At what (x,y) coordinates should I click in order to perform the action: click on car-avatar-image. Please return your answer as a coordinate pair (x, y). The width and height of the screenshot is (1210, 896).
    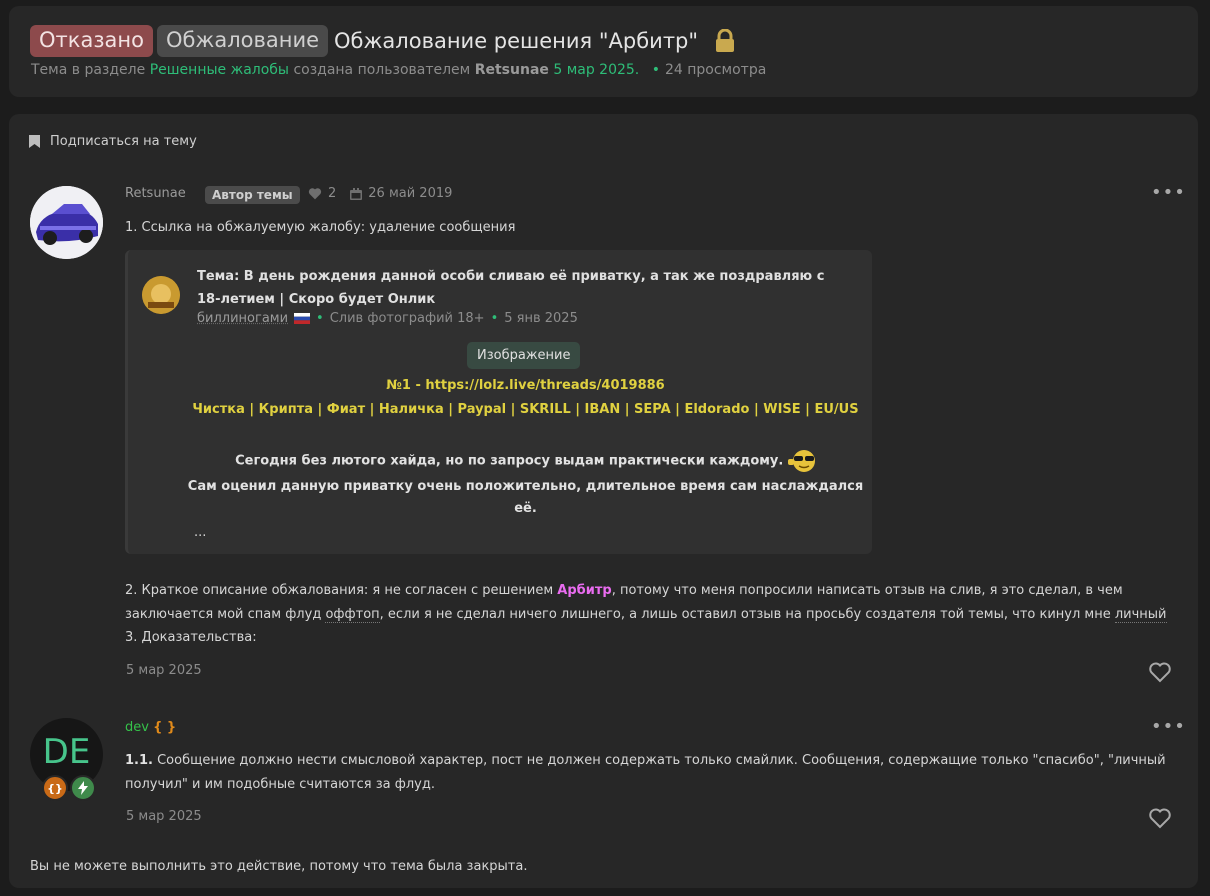
    Looking at the image, I should click on (66, 222).